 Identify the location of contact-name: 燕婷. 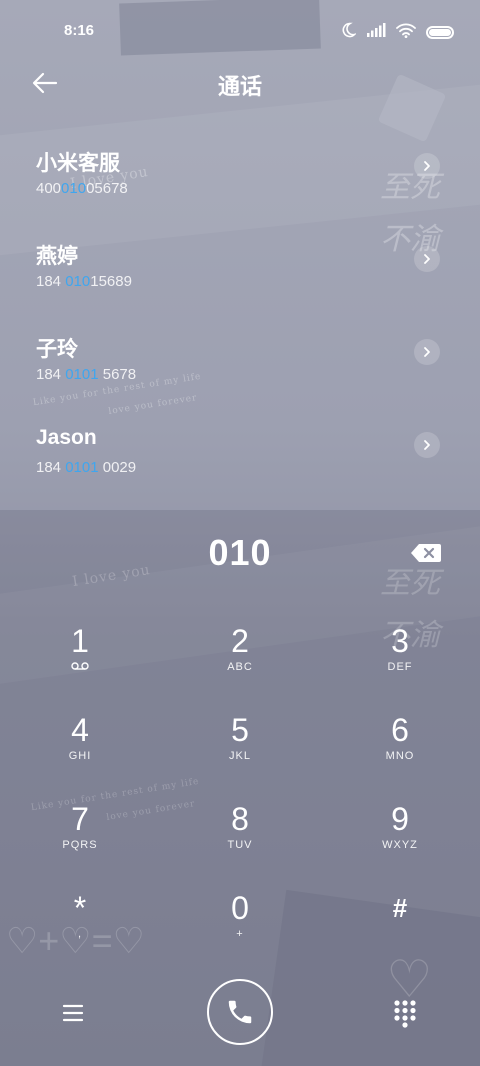
(57, 256).